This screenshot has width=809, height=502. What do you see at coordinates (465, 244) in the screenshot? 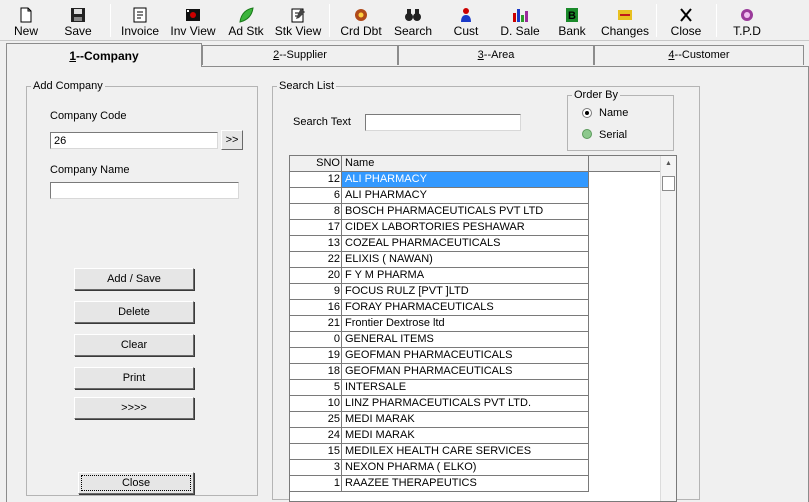
I see `cell-name: COZEAL PHARMACEUTICALS` at bounding box center [465, 244].